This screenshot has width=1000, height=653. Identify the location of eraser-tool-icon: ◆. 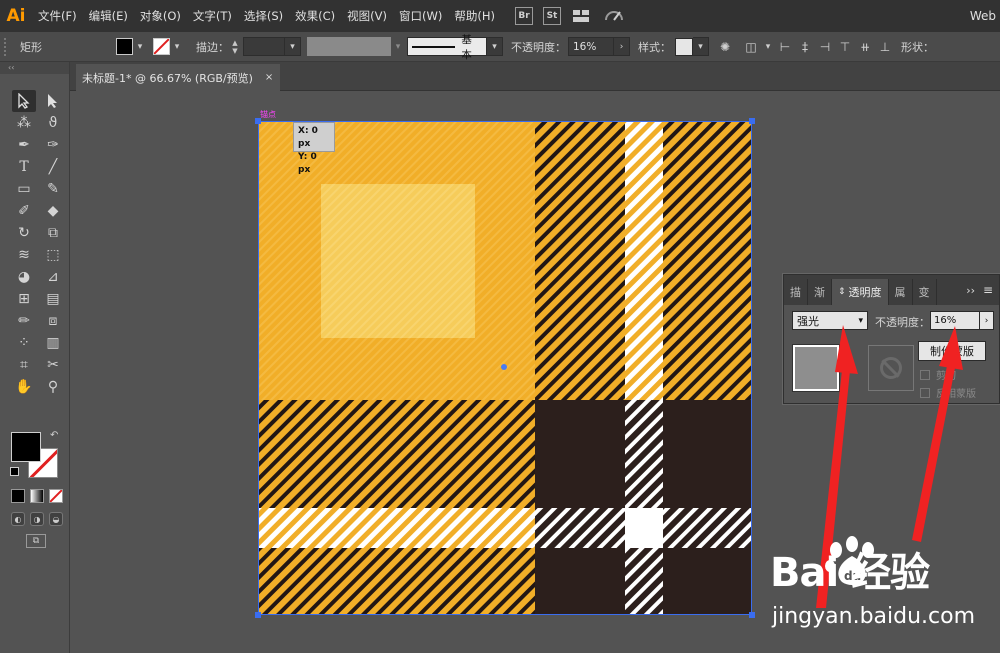
(53, 211).